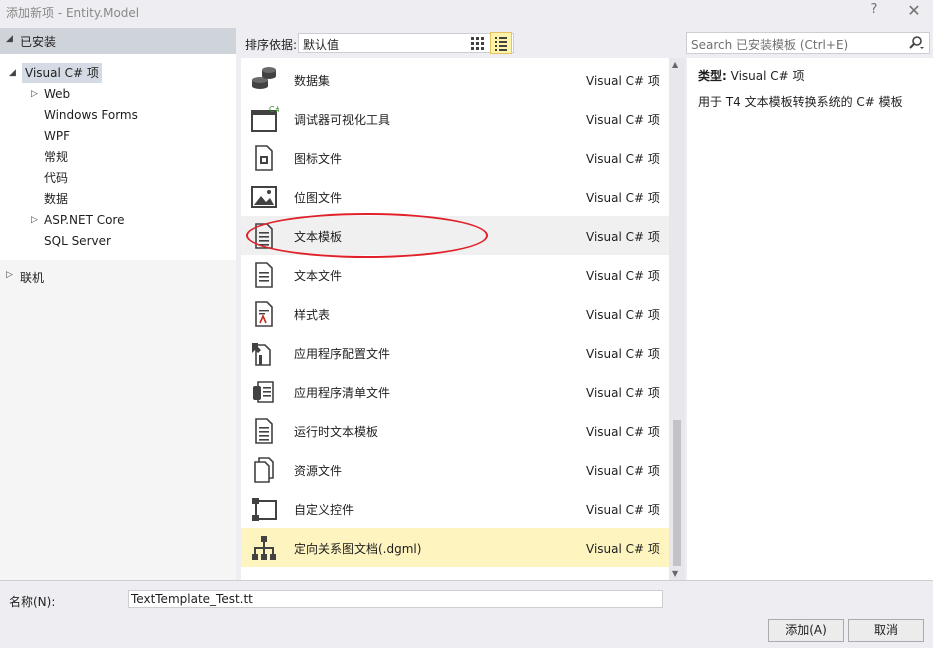 Image resolution: width=933 pixels, height=648 pixels. What do you see at coordinates (916, 43) in the screenshot?
I see `search-icon` at bounding box center [916, 43].